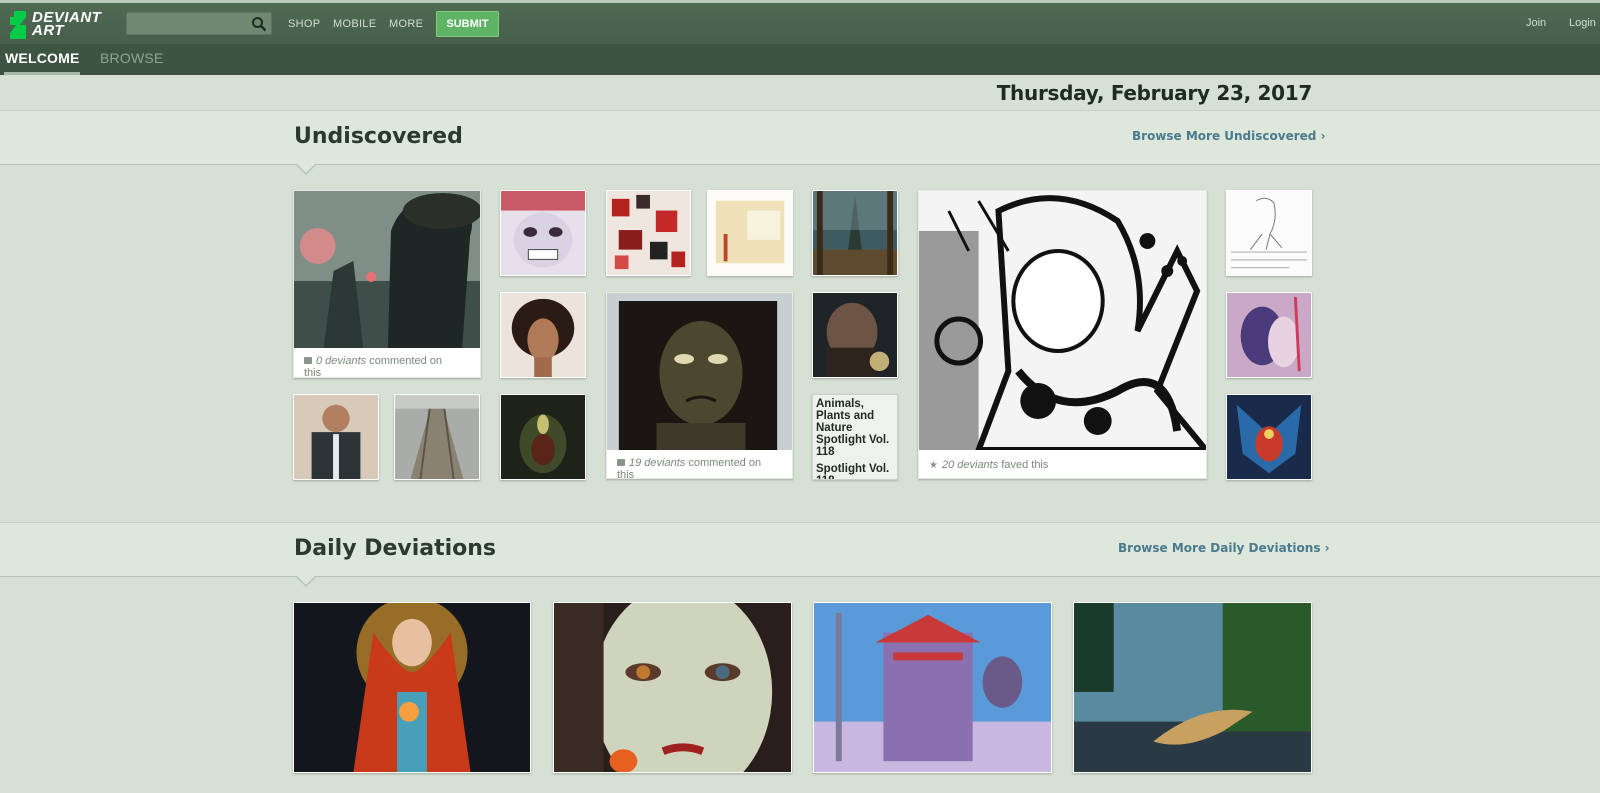 Image resolution: width=1600 pixels, height=793 pixels. What do you see at coordinates (1219, 548) in the screenshot?
I see `browse-more-daily-label: Browse More Daily Deviations` at bounding box center [1219, 548].